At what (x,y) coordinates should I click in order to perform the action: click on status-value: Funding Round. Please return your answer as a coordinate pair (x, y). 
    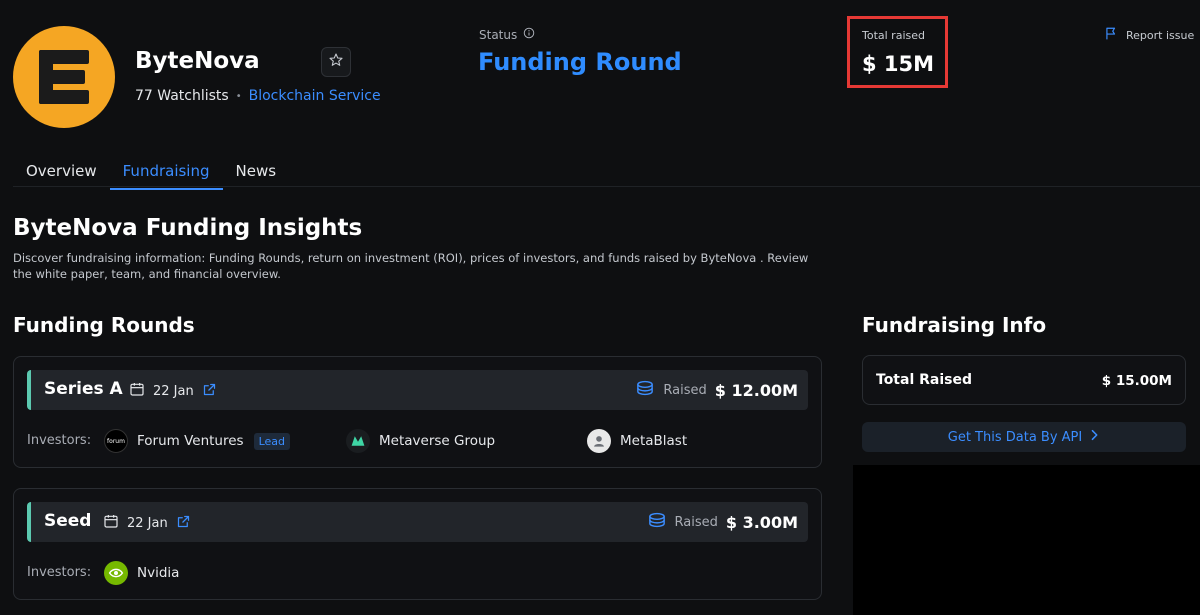
    Looking at the image, I should click on (580, 62).